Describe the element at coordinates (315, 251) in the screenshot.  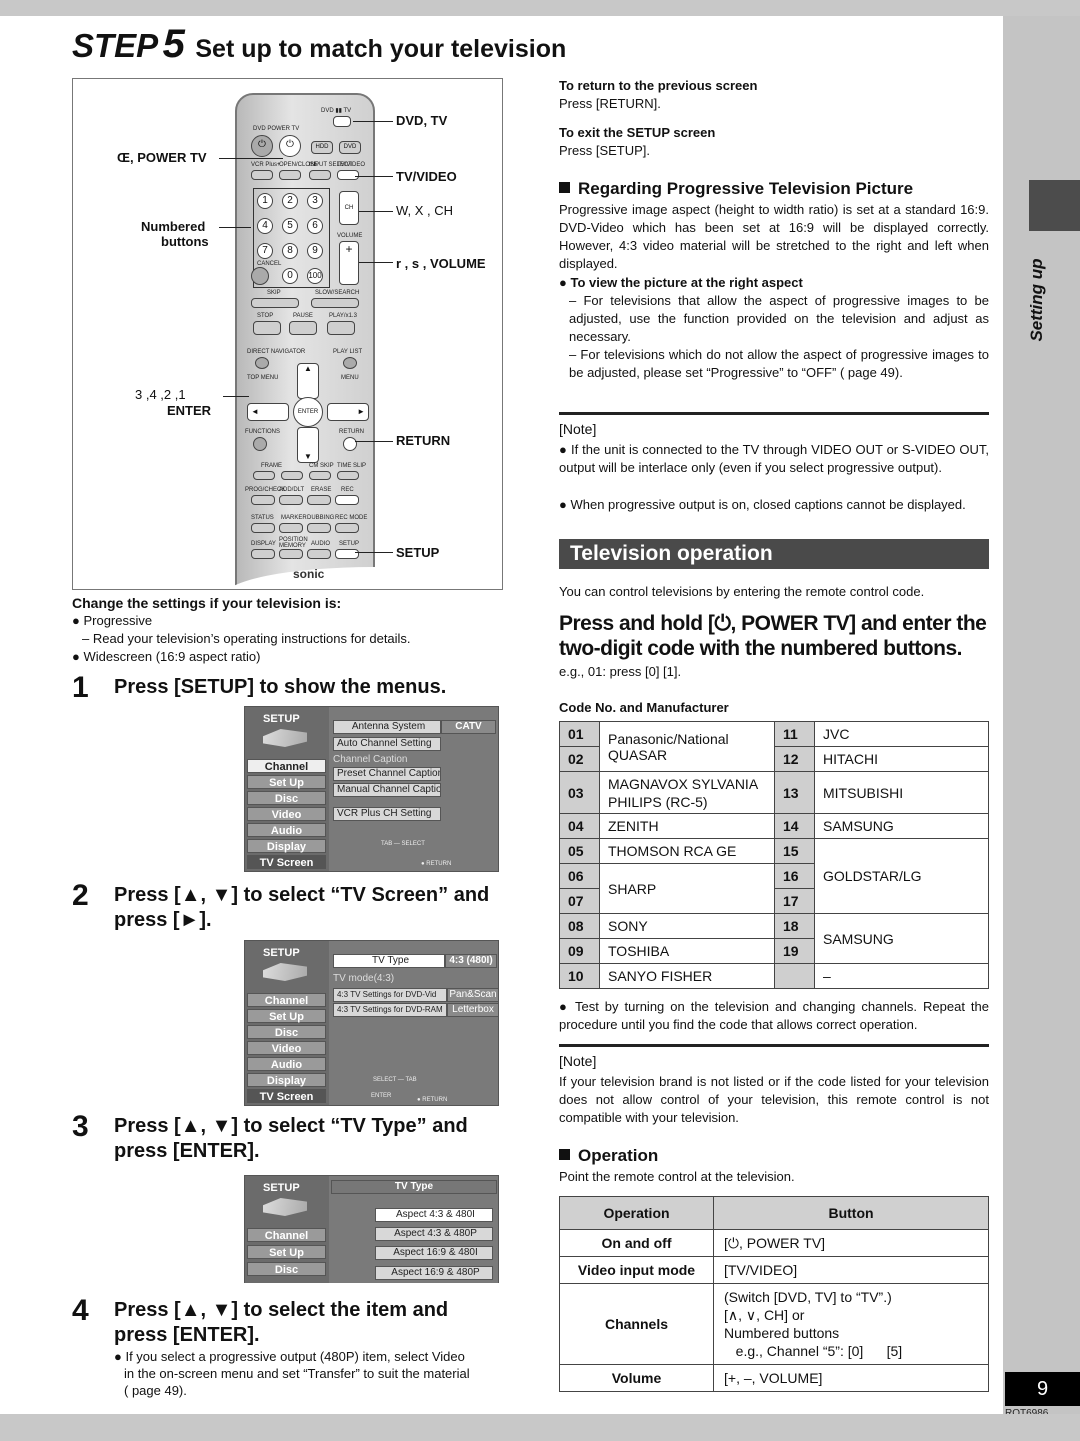
I see `digit-9-button: 9` at that location.